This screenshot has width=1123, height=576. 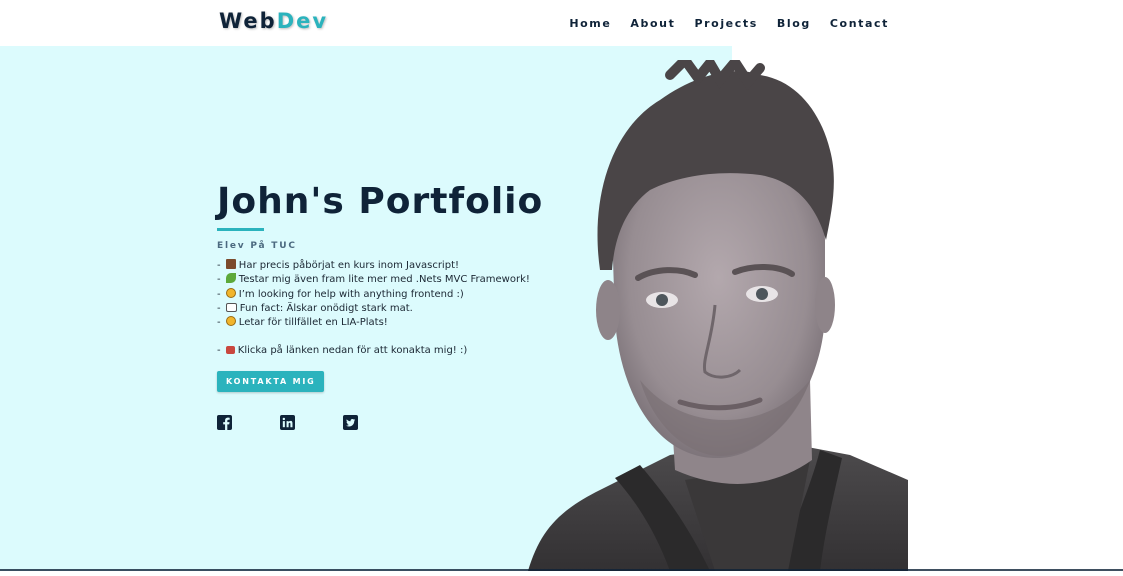 What do you see at coordinates (257, 246) in the screenshot?
I see `hero-subtitle: Elev På TUC` at bounding box center [257, 246].